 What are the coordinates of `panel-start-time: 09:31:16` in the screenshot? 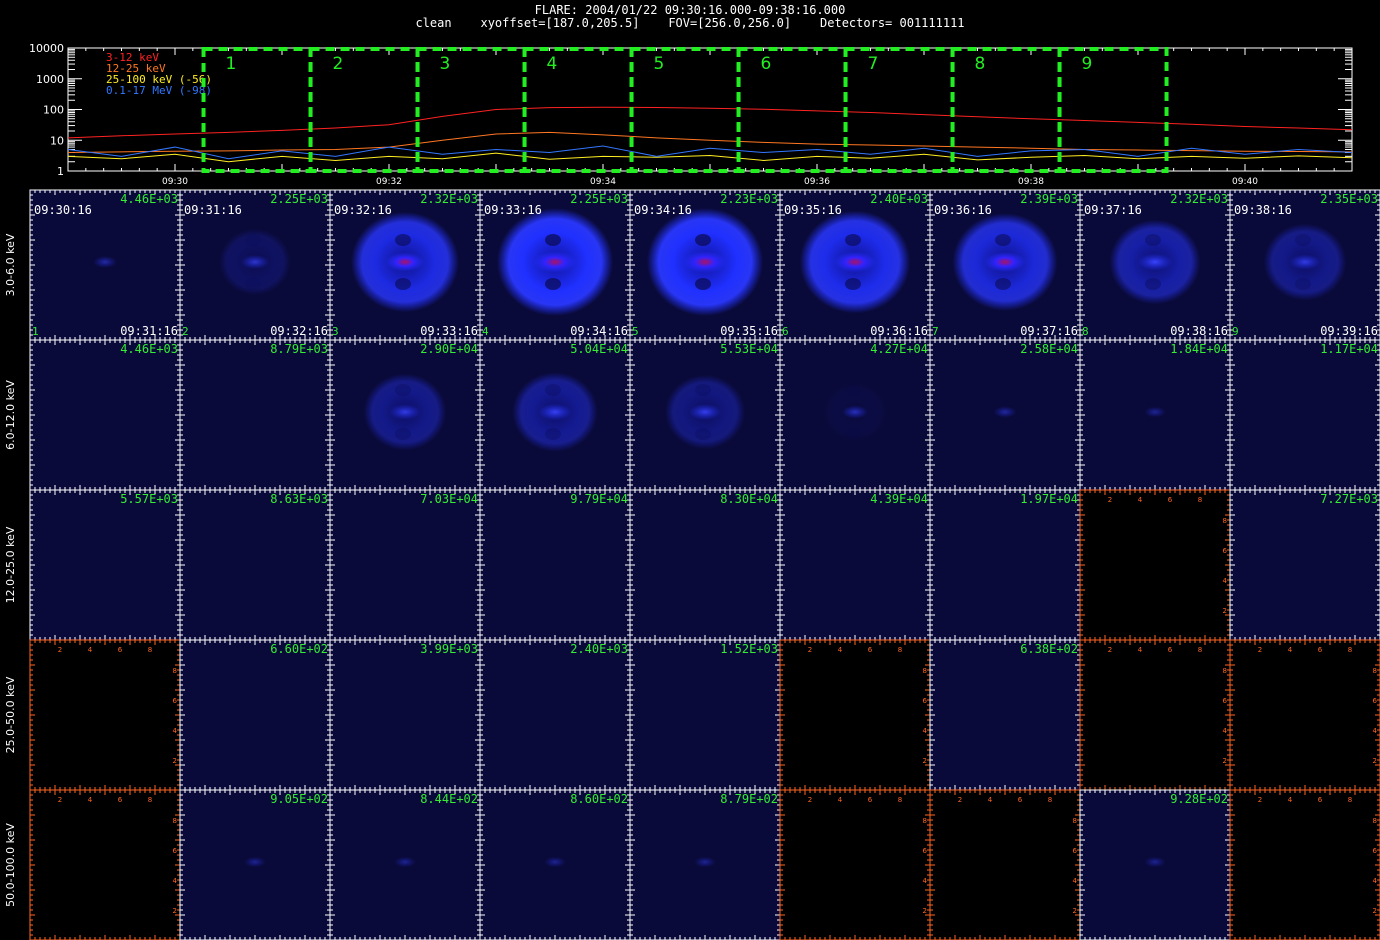 It's located at (213, 210).